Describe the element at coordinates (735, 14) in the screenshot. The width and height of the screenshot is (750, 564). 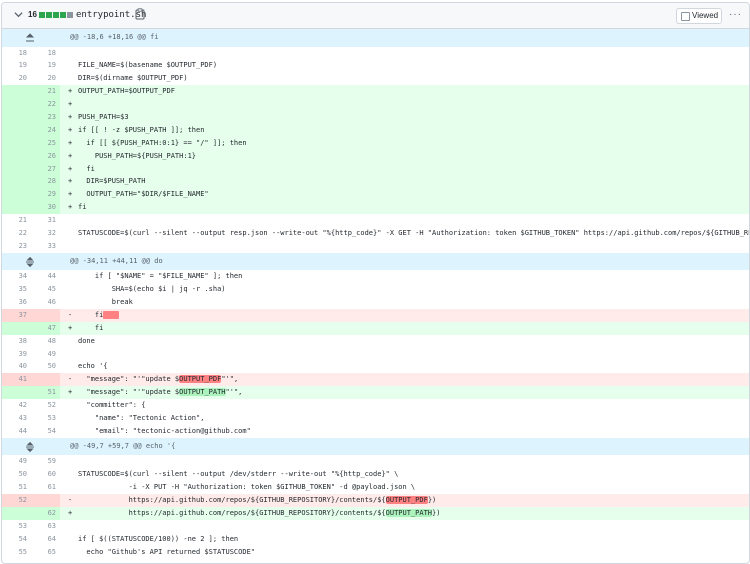
I see `more-options-icon: ···` at that location.